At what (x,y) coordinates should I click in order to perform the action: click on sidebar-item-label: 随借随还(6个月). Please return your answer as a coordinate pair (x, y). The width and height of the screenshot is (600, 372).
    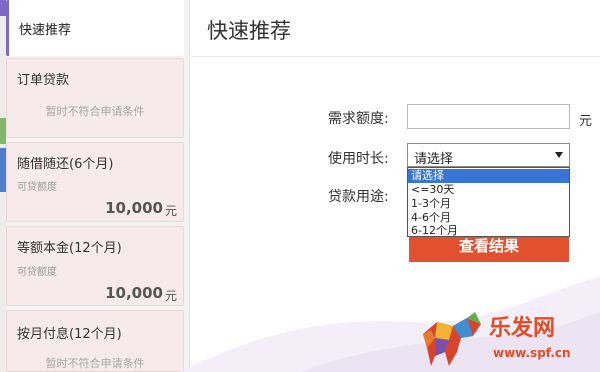
    Looking at the image, I should click on (65, 164).